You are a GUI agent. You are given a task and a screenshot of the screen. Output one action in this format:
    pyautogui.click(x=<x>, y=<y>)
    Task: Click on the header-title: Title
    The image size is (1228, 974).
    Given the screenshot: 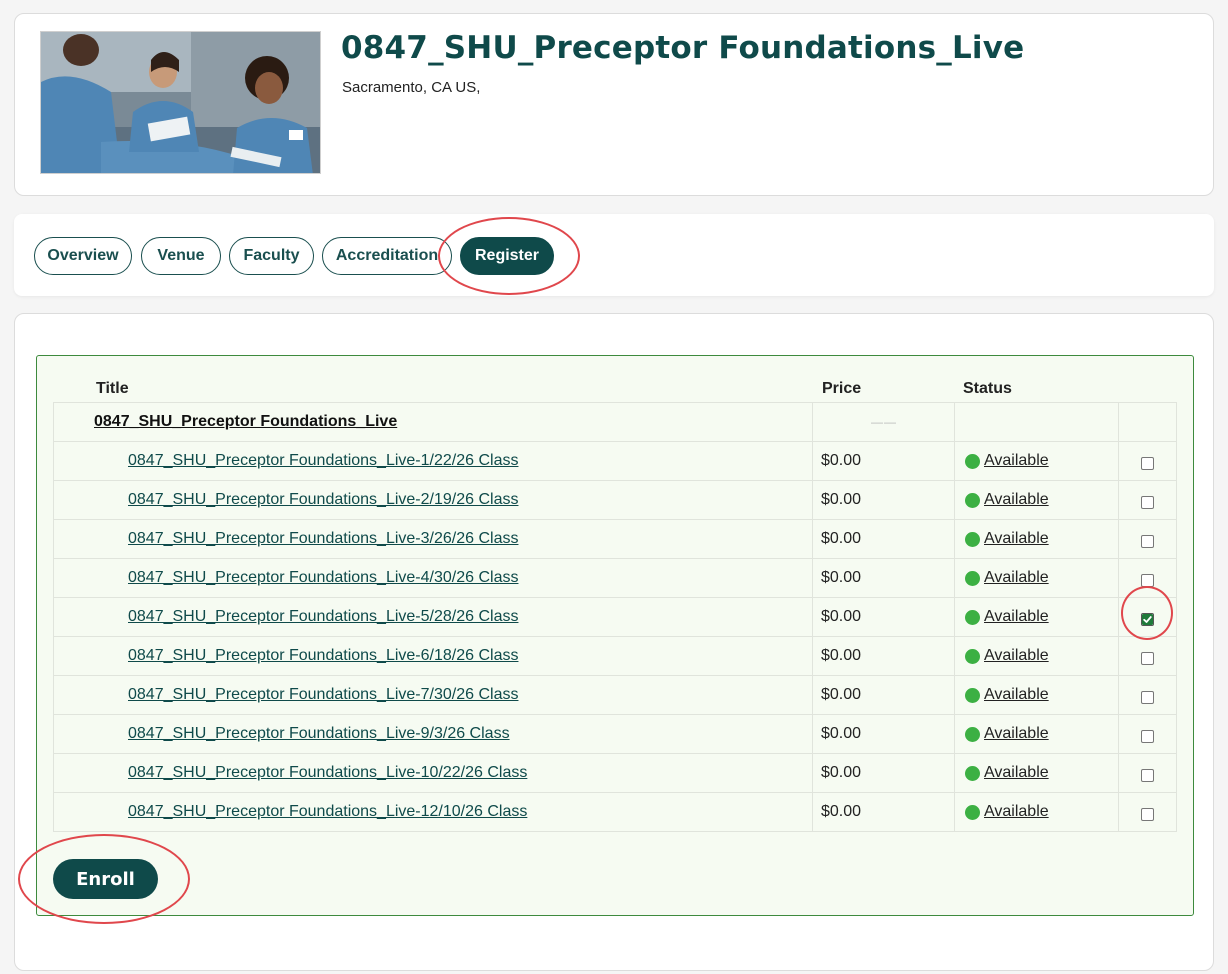 What is the action you would take?
    pyautogui.click(x=112, y=388)
    